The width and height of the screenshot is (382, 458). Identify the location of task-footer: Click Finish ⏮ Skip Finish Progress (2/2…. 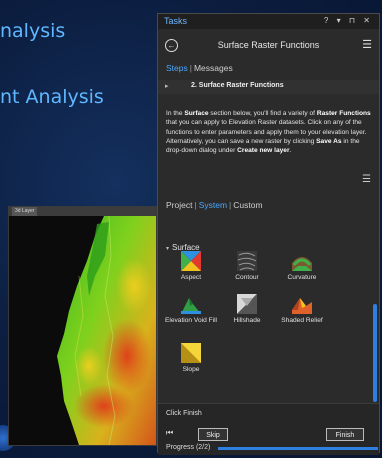
(268, 429).